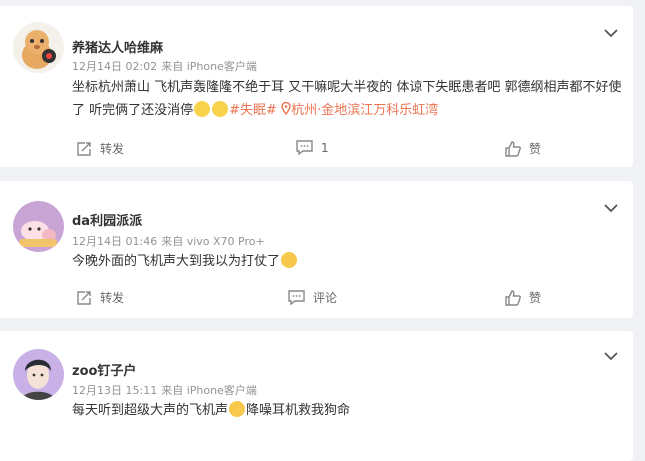 This screenshot has width=645, height=461. I want to click on username: da利园派派, so click(107, 219).